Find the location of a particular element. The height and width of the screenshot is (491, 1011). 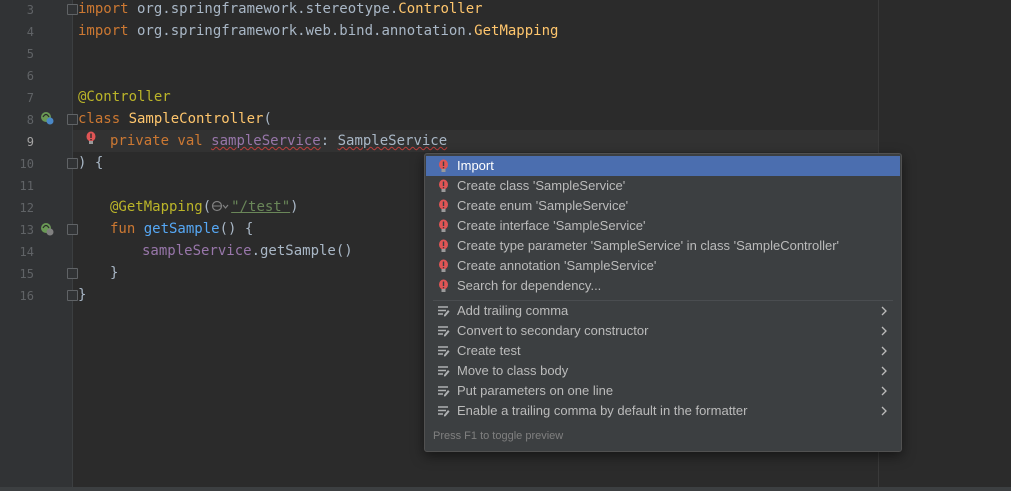

line-number: 7 is located at coordinates (30, 98).